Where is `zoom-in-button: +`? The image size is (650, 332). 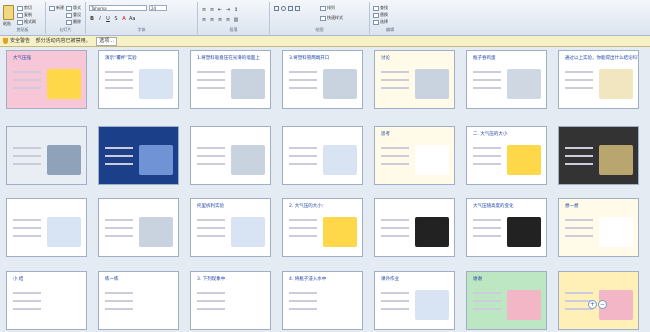 zoom-in-button: + is located at coordinates (592, 304).